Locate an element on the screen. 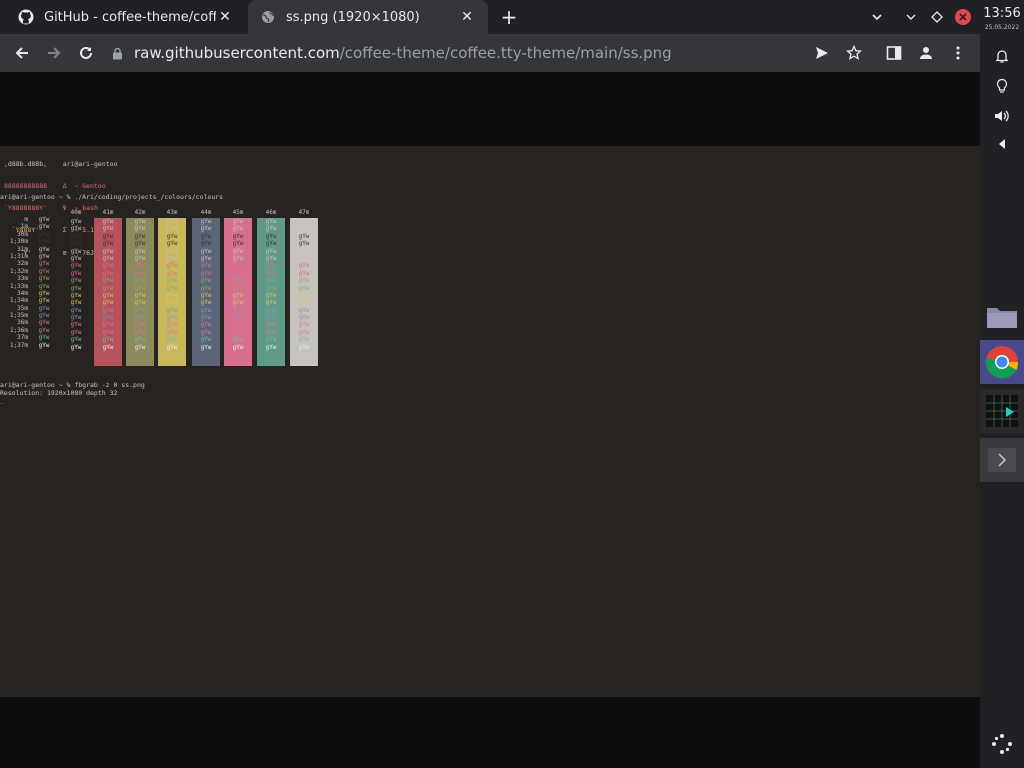 Image resolution: width=1024 pixels, height=768 pixels. tab-search-button is located at coordinates (877, 17).